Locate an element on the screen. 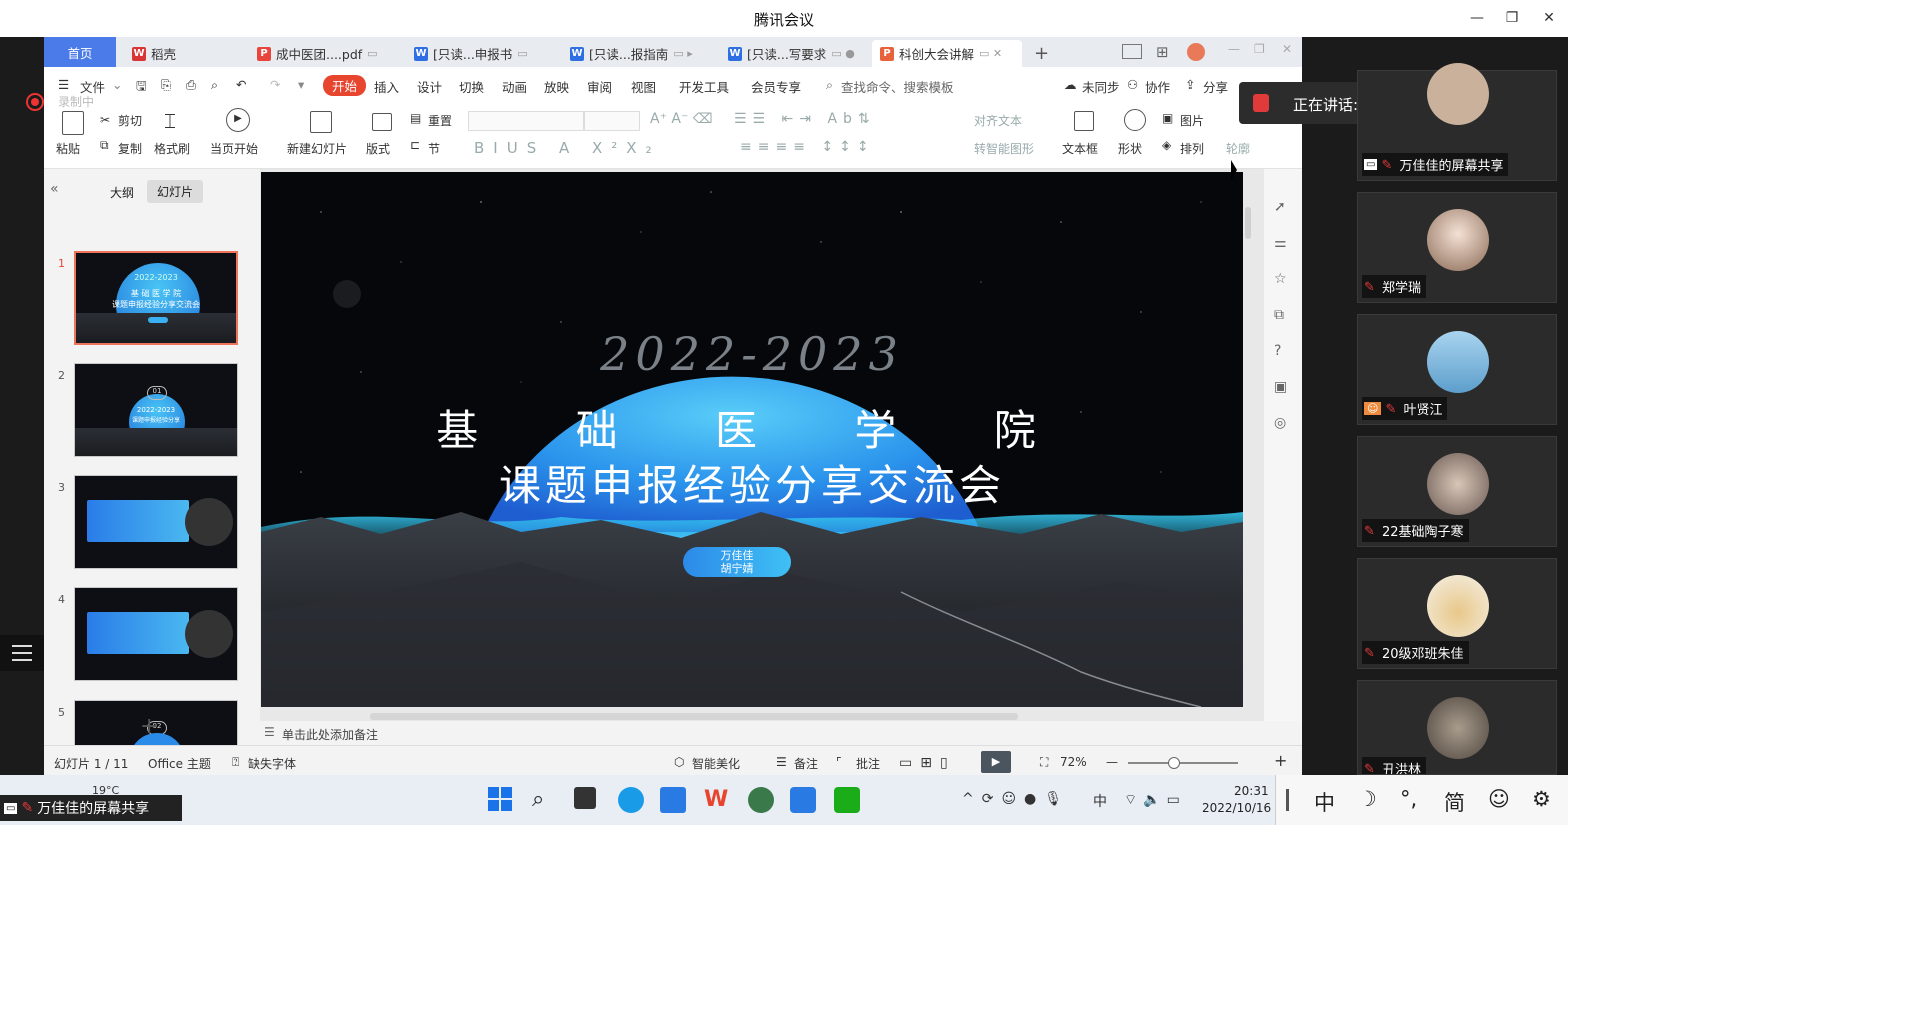 Image resolution: width=1920 pixels, height=1010 pixels. section-button: 节 is located at coordinates (434, 148).